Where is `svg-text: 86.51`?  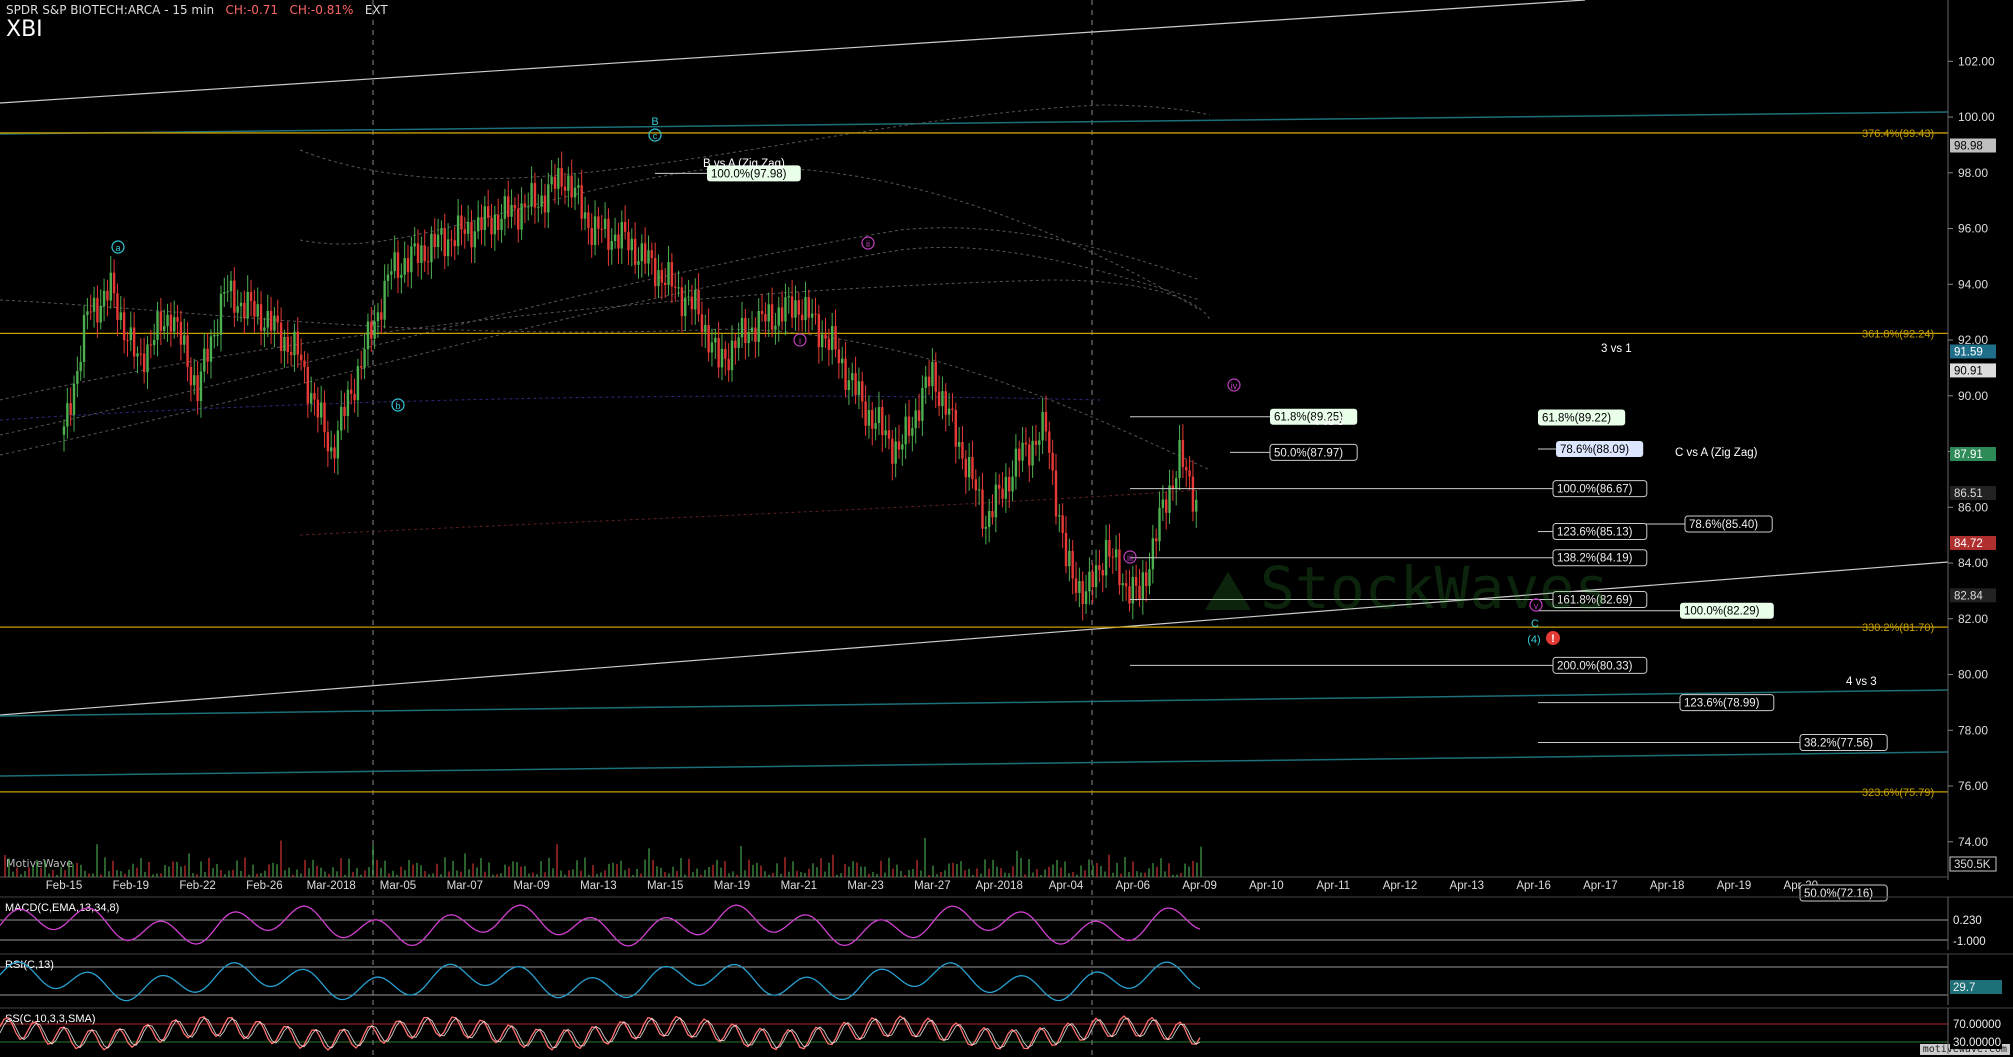 svg-text: 86.51 is located at coordinates (1968, 494).